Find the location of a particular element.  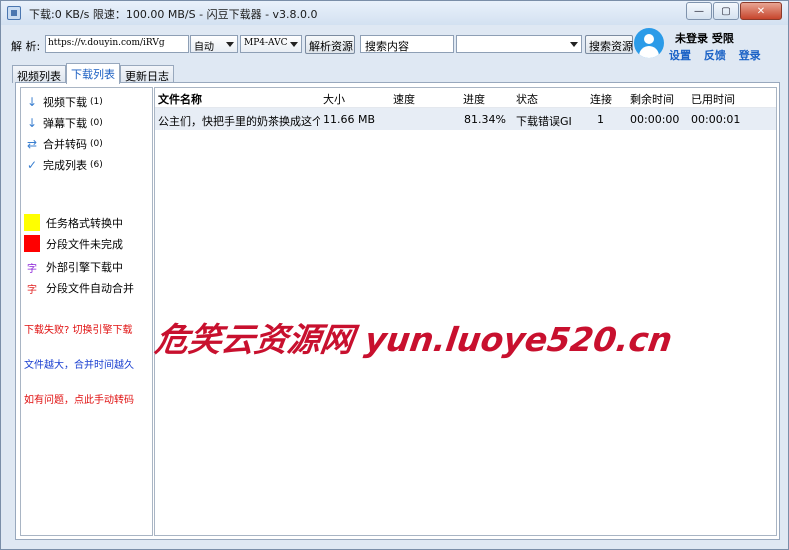

legend-segment-incomplete: 分段文件未完成 is located at coordinates (73, 243).